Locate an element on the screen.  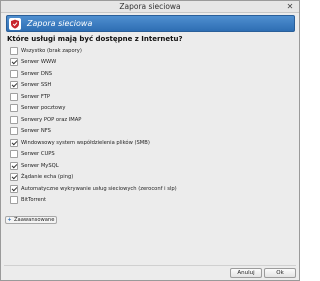
advanced-label: Zaawansowane is located at coordinates (34, 220).